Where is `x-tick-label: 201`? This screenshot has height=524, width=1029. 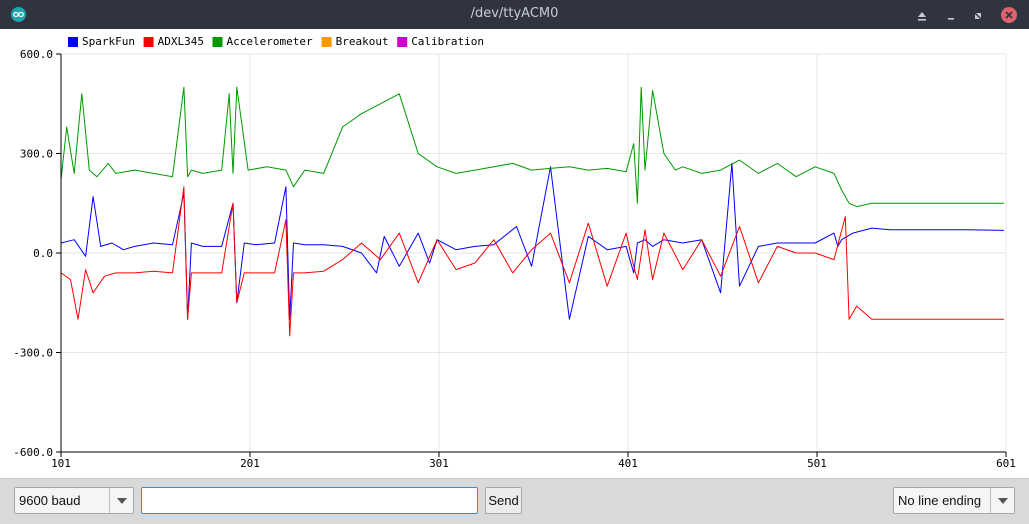 x-tick-label: 201 is located at coordinates (250, 463).